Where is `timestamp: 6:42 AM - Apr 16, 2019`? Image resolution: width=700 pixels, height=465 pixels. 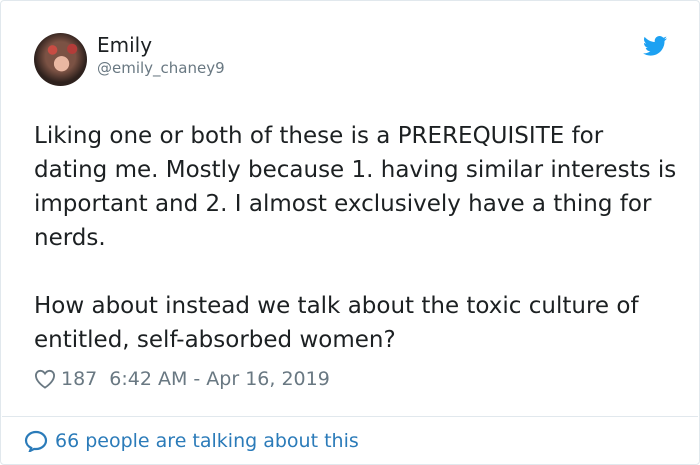 timestamp: 6:42 AM - Apr 16, 2019 is located at coordinates (219, 379).